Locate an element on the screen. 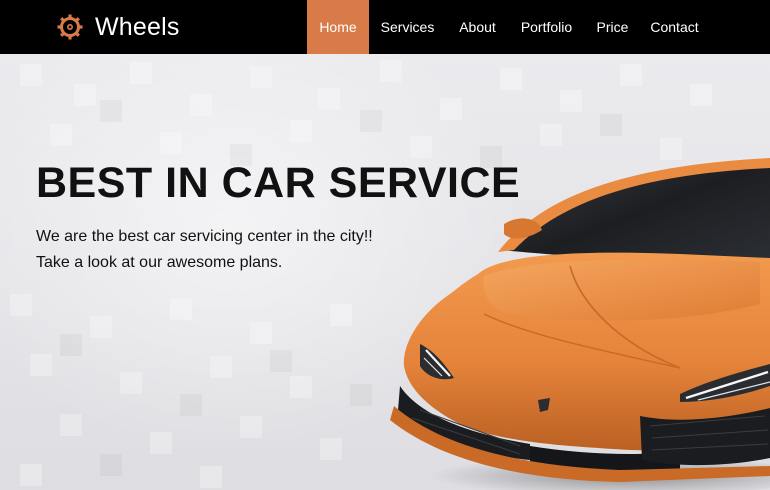  nav-services: Services is located at coordinates (407, 27).